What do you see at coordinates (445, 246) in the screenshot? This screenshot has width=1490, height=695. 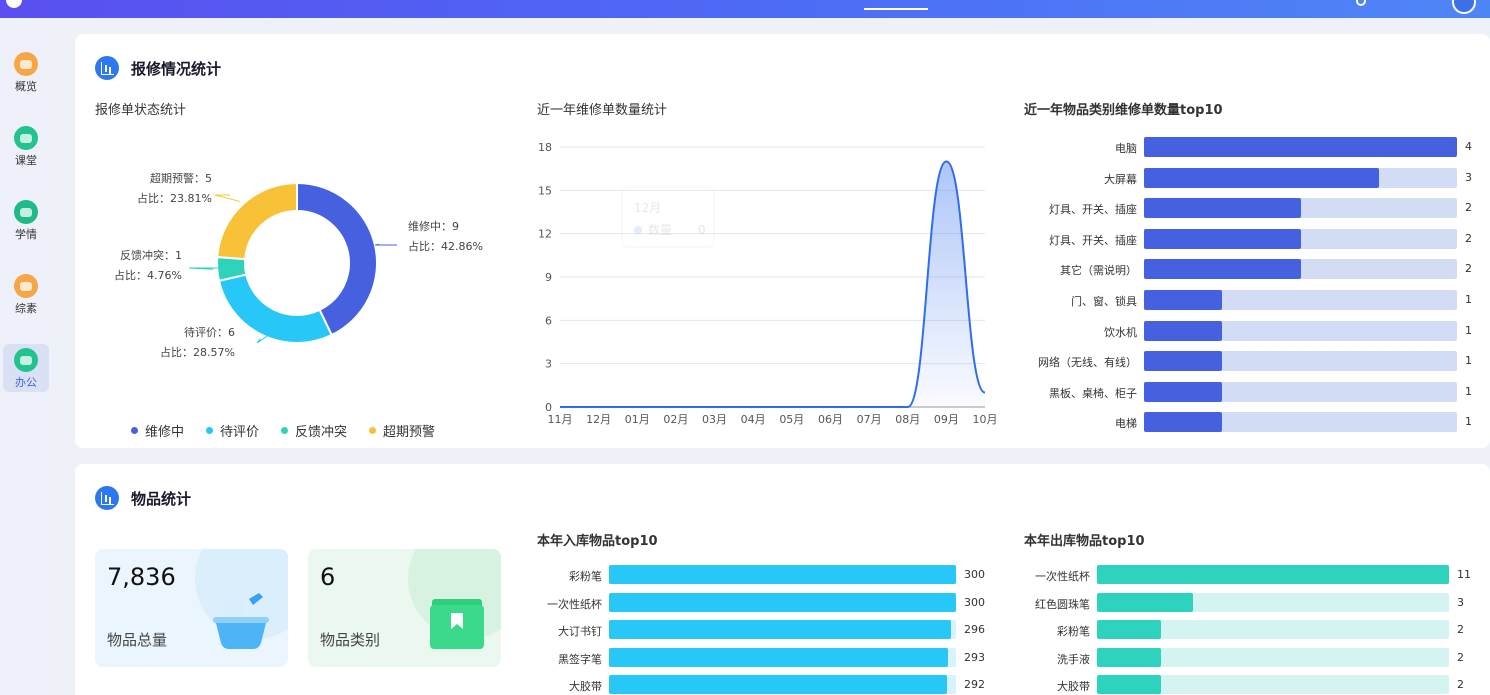 I see `slice-percent: 占比：42.86%` at bounding box center [445, 246].